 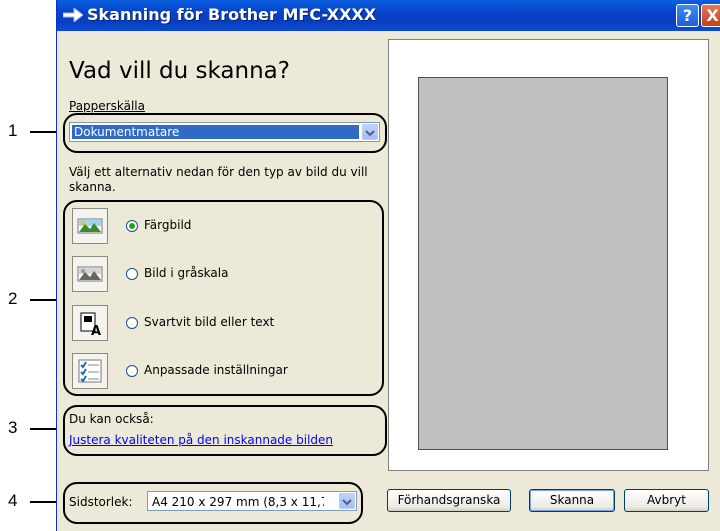 What do you see at coordinates (111, 419) in the screenshot?
I see `also-label: Du kan också:` at bounding box center [111, 419].